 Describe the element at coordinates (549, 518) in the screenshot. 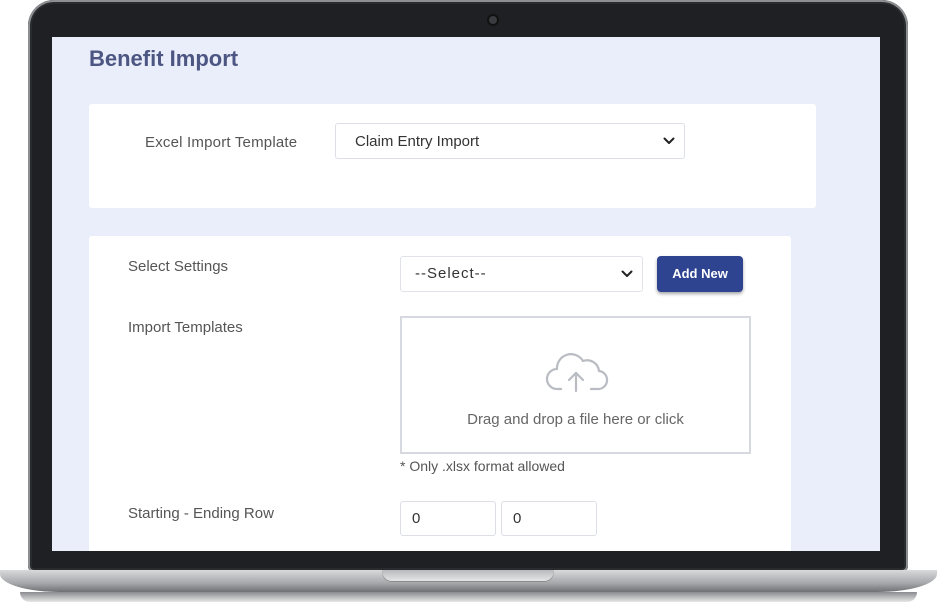

I see `ending-row-input: 0` at that location.